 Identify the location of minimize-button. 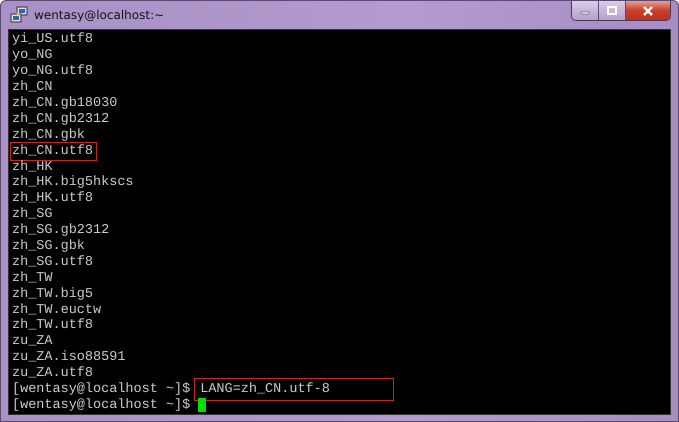
(585, 10).